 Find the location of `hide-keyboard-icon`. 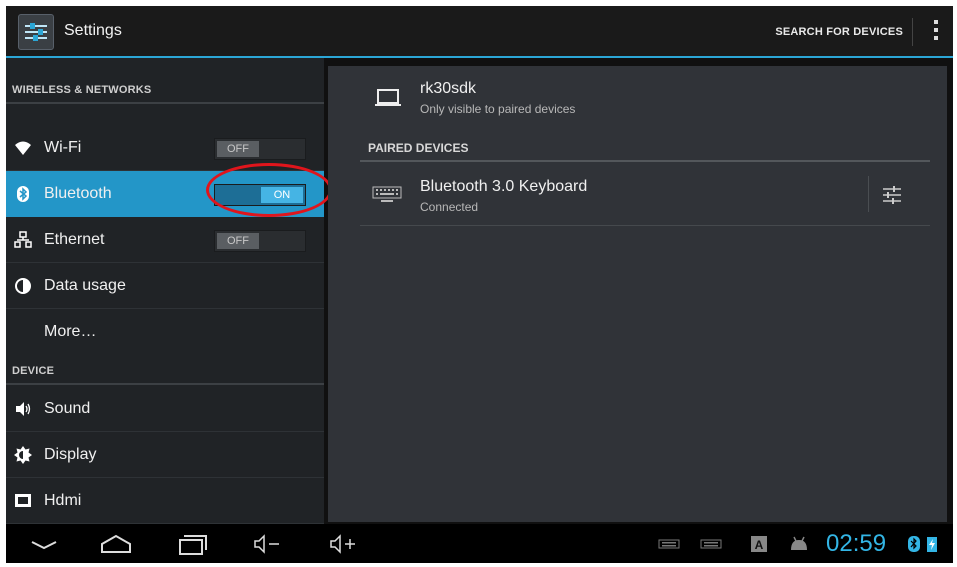

hide-keyboard-icon is located at coordinates (44, 544).